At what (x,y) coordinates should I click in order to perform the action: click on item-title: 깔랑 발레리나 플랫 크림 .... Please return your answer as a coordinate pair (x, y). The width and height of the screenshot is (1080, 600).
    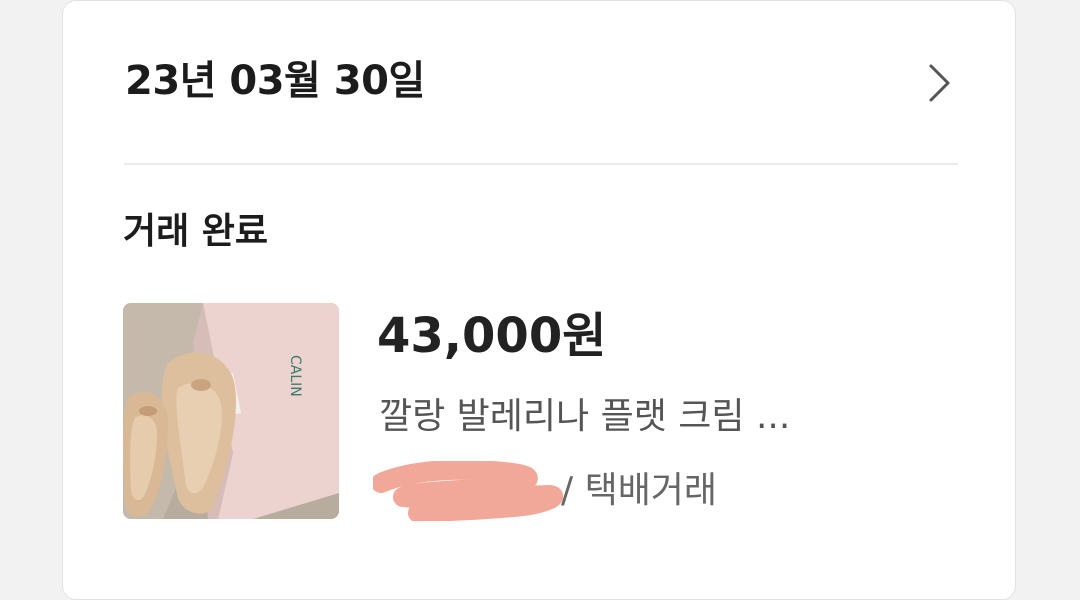
    Looking at the image, I should click on (585, 416).